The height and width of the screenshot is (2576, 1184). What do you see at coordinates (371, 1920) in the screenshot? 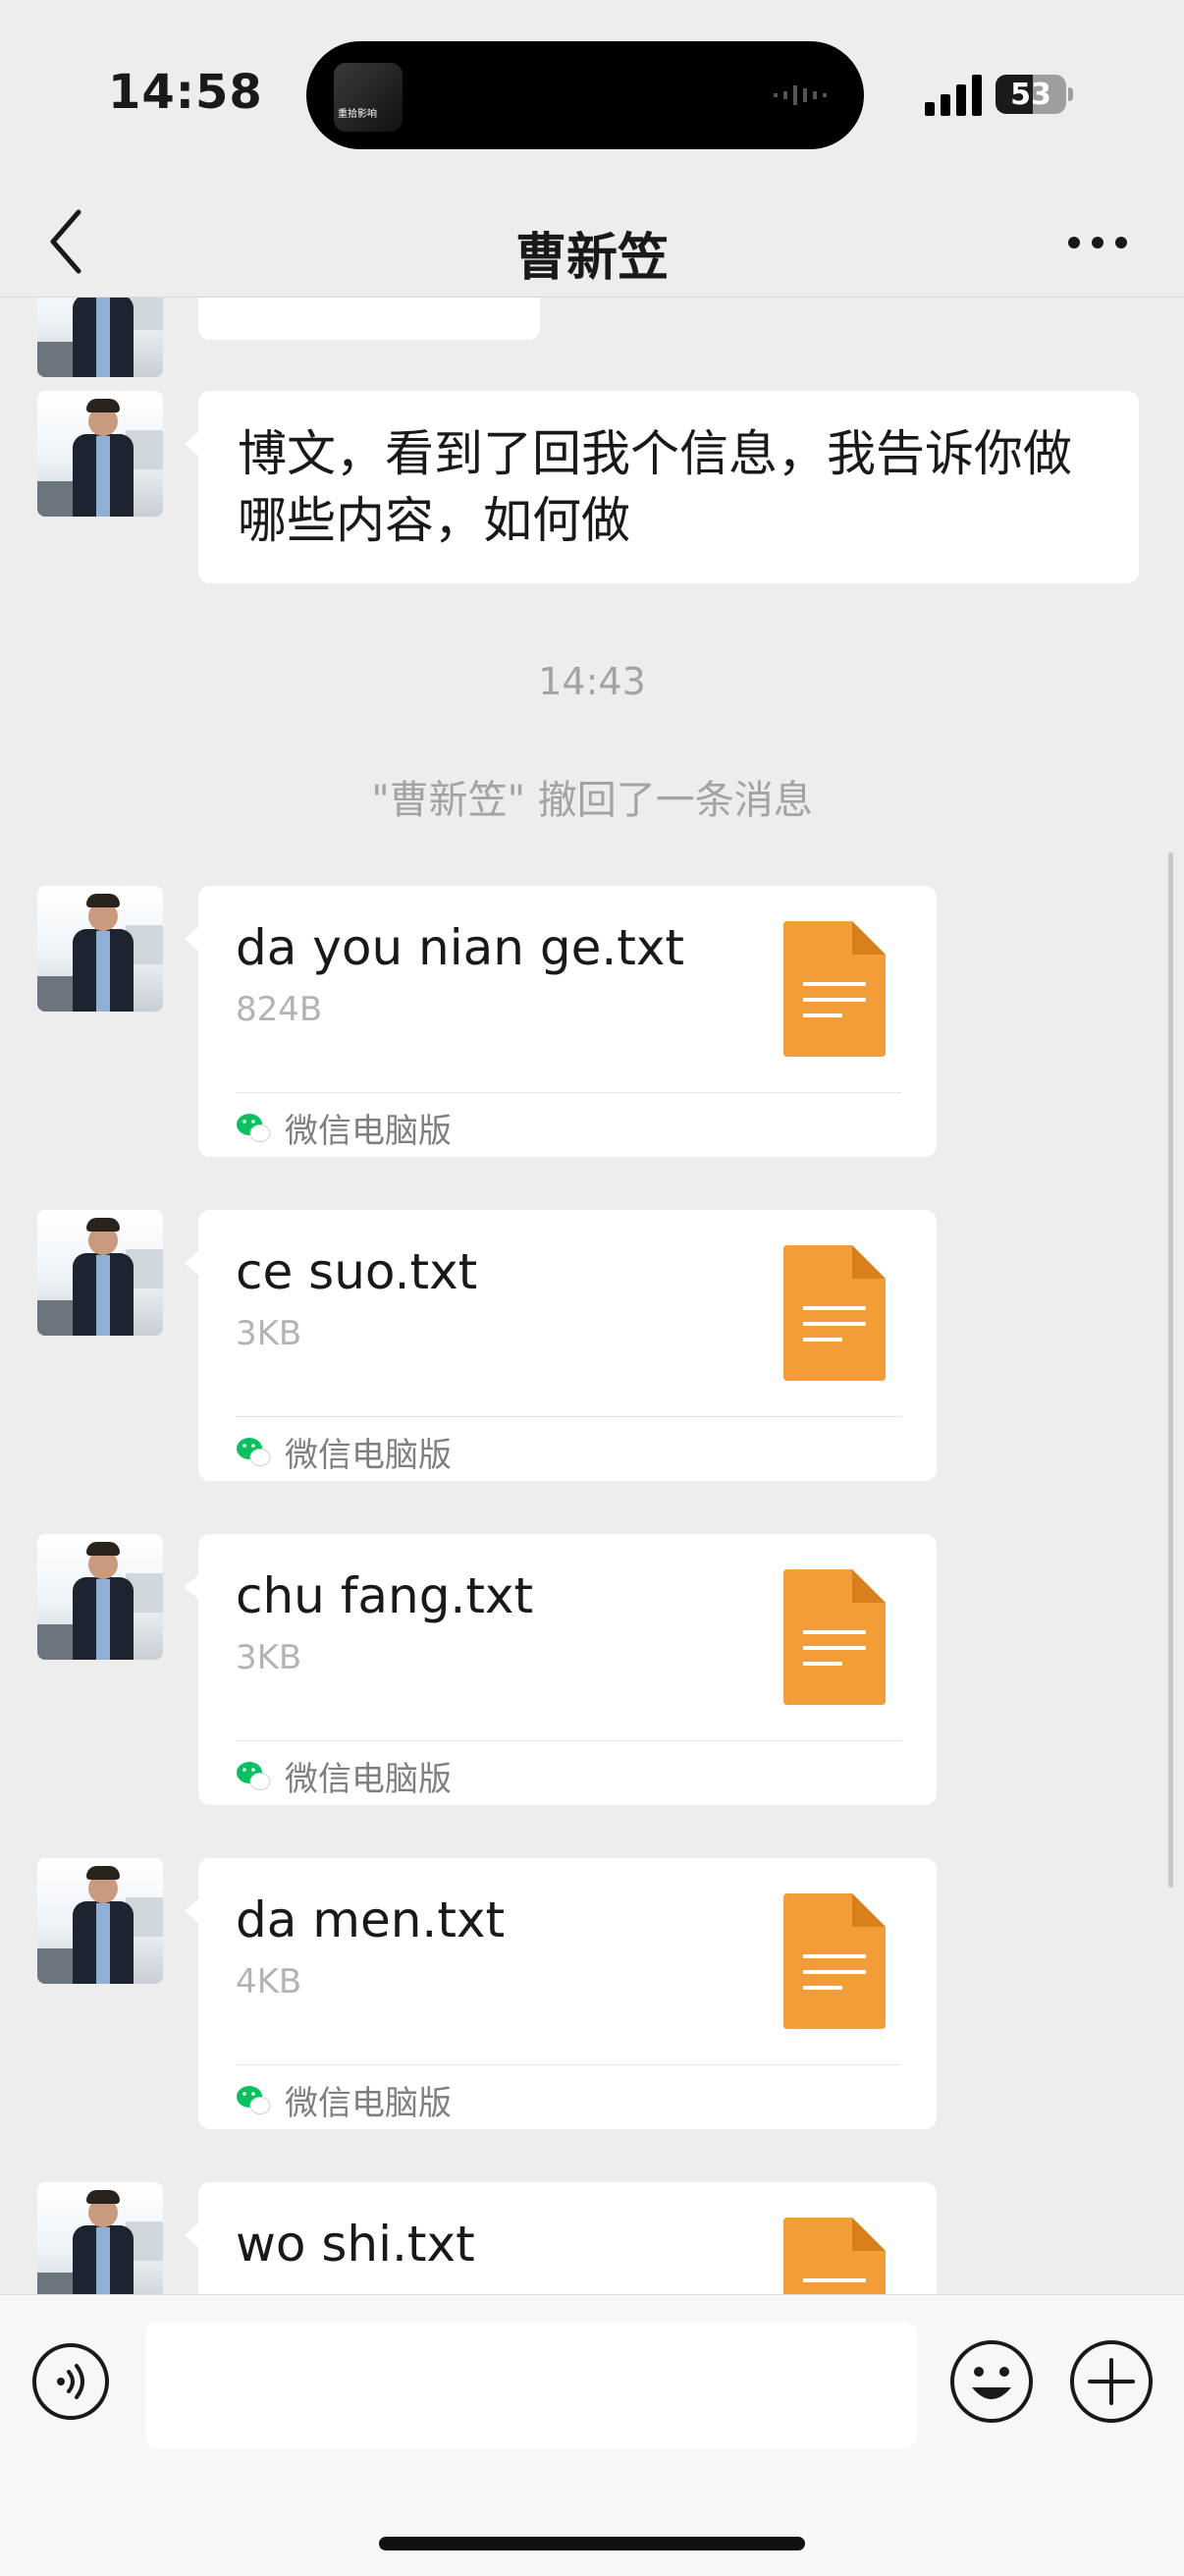
I see `file-name: da men.txt` at bounding box center [371, 1920].